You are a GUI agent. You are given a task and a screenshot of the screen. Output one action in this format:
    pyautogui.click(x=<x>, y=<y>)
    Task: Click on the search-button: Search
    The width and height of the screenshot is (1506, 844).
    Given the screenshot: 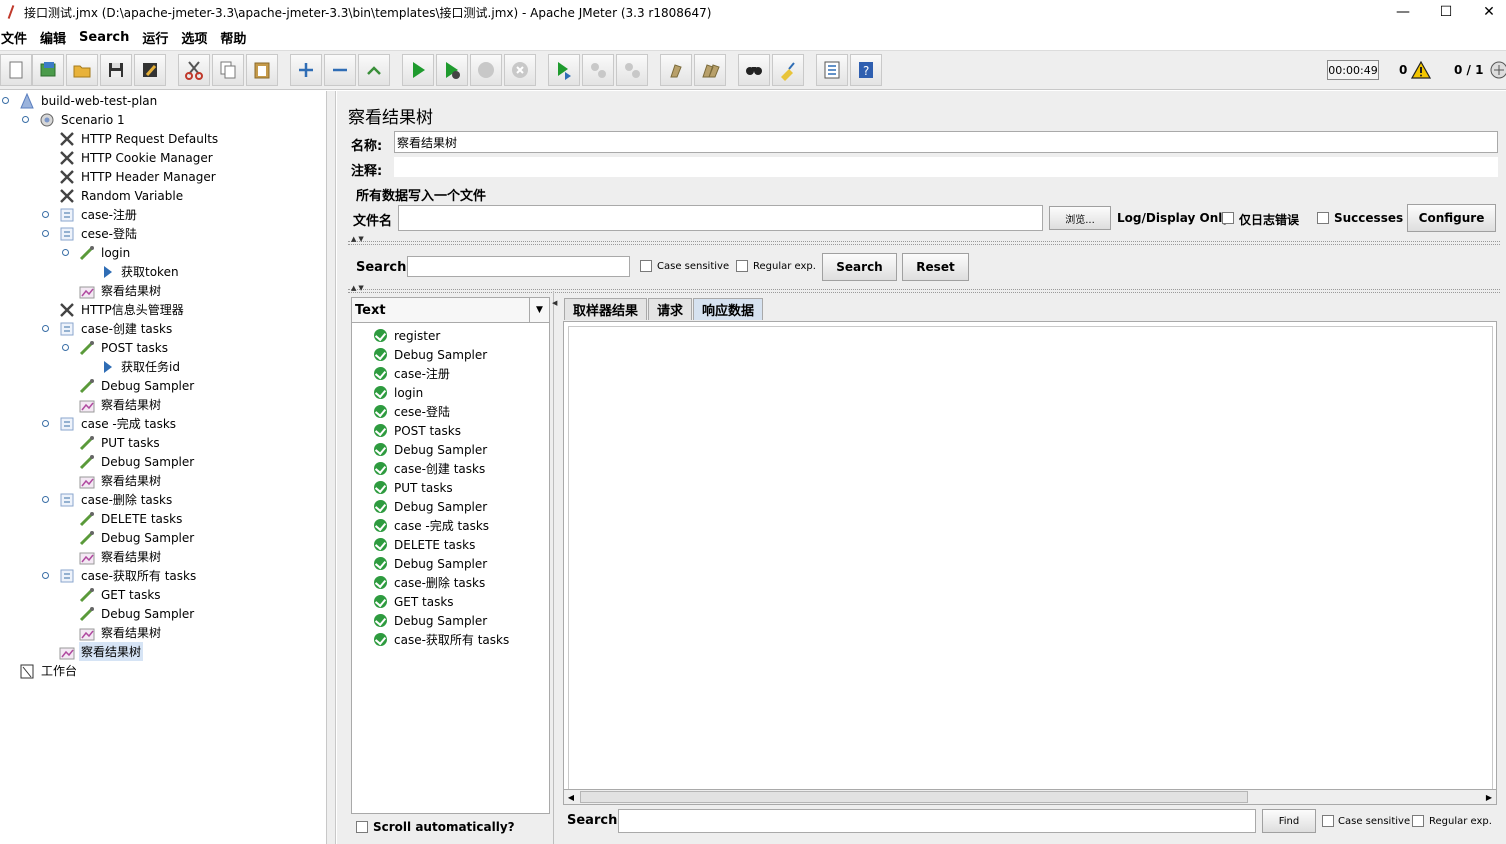 What is the action you would take?
    pyautogui.click(x=859, y=267)
    